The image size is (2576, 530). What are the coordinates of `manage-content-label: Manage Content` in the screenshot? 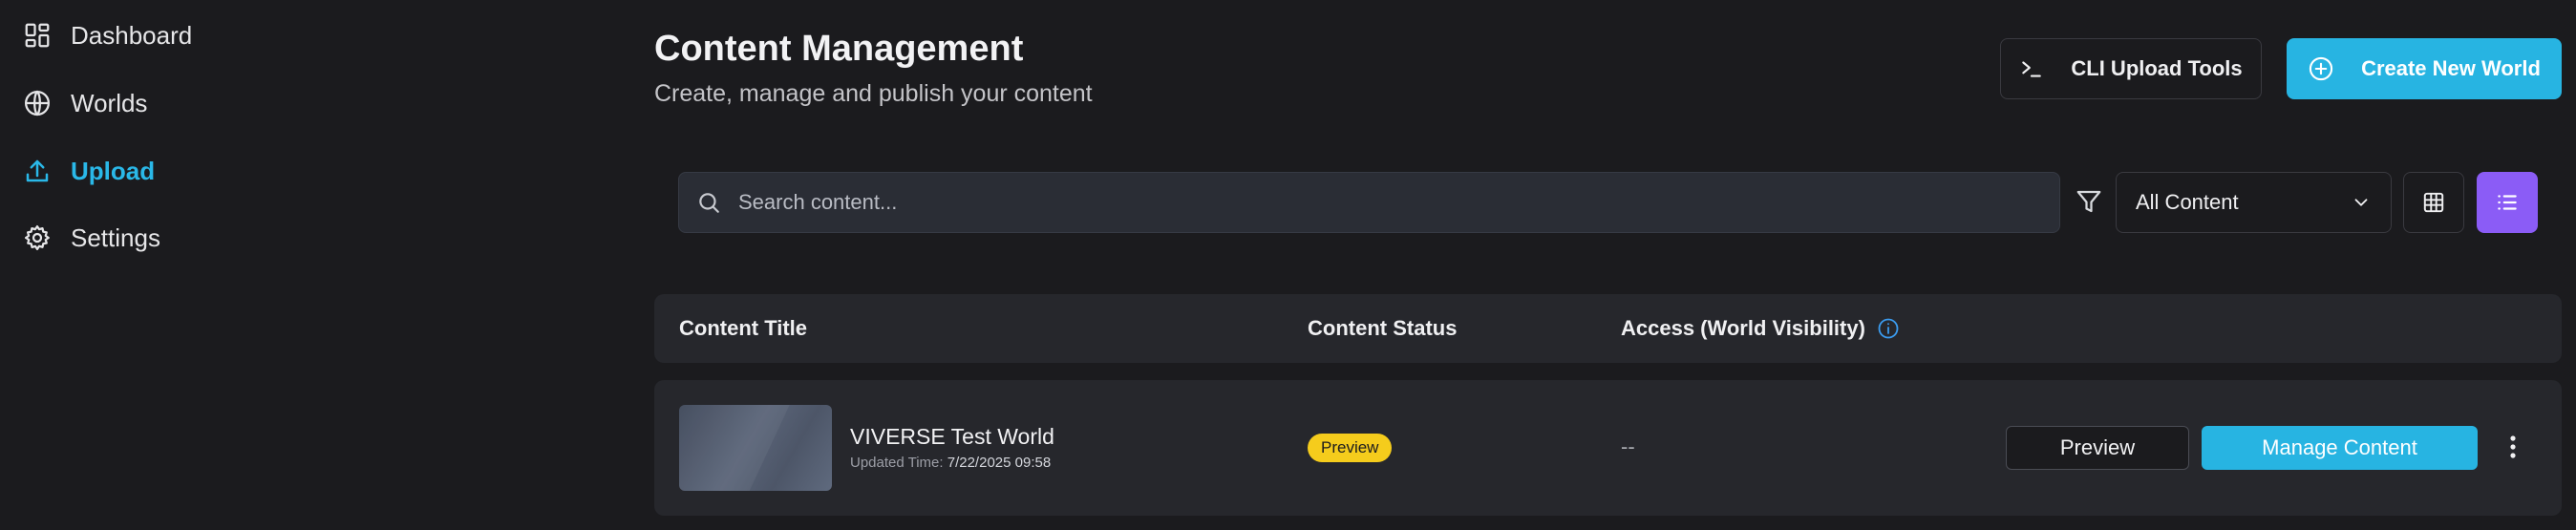 It's located at (2339, 447).